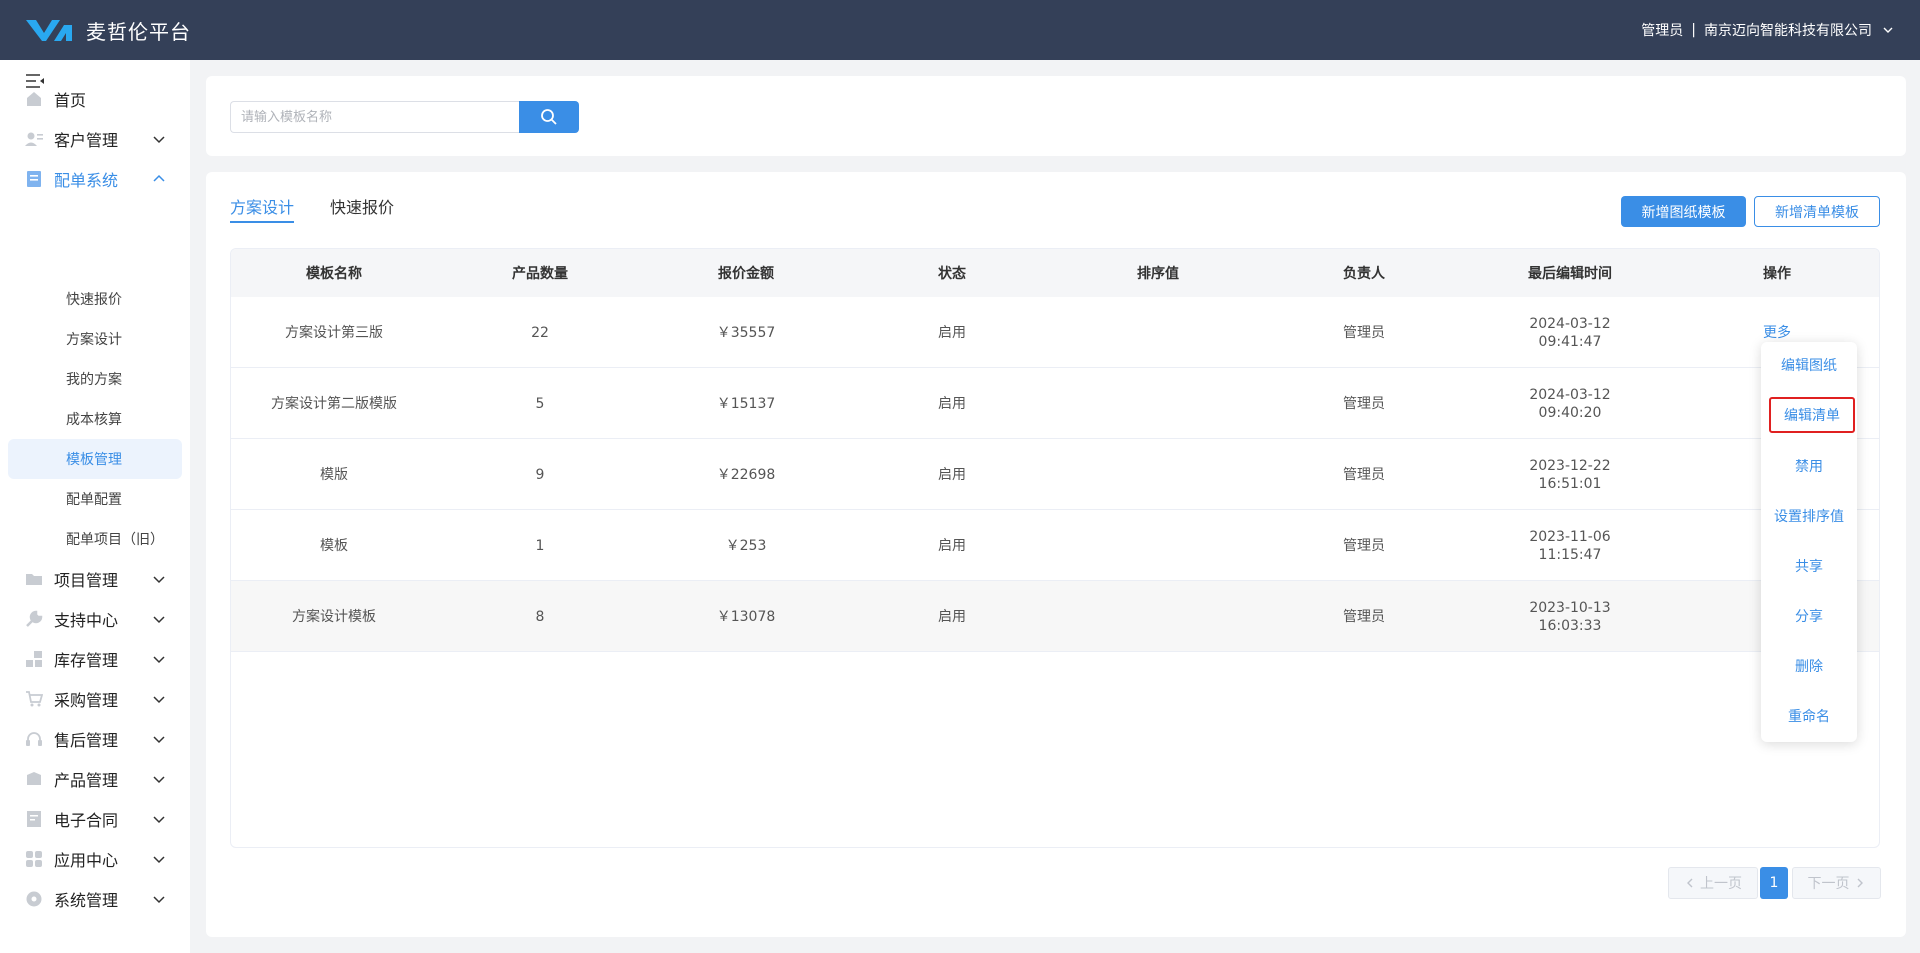  What do you see at coordinates (86, 140) in the screenshot?
I see `sidebar-item-label: 客户管理` at bounding box center [86, 140].